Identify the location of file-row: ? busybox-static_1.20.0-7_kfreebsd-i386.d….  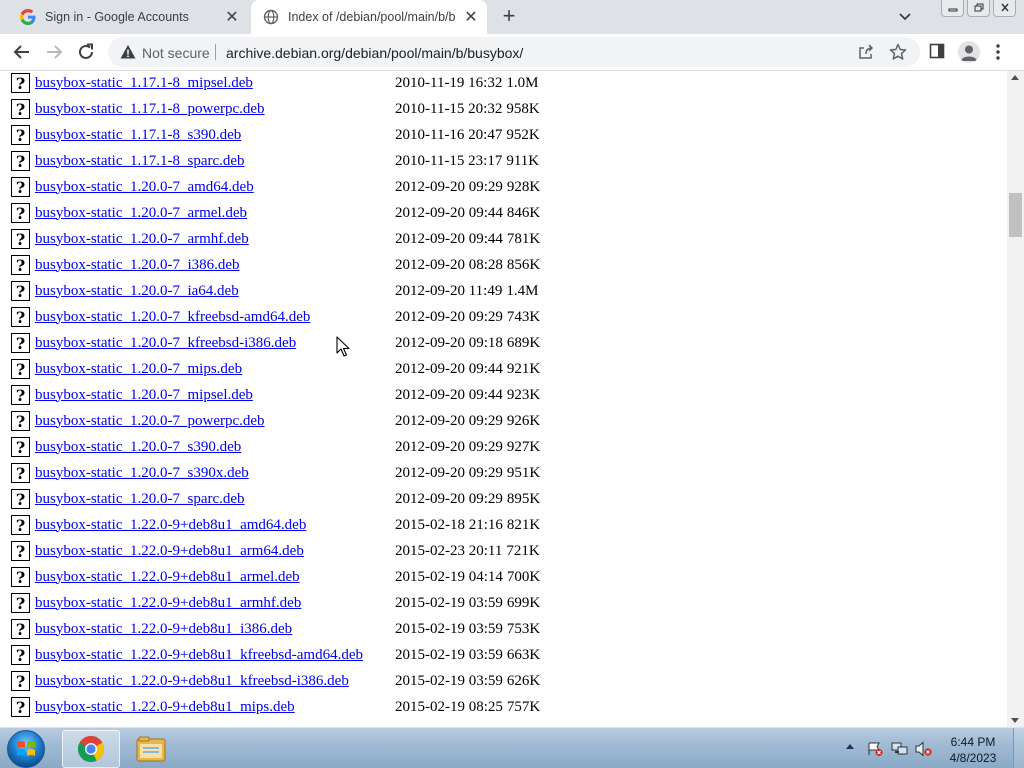
(275, 343).